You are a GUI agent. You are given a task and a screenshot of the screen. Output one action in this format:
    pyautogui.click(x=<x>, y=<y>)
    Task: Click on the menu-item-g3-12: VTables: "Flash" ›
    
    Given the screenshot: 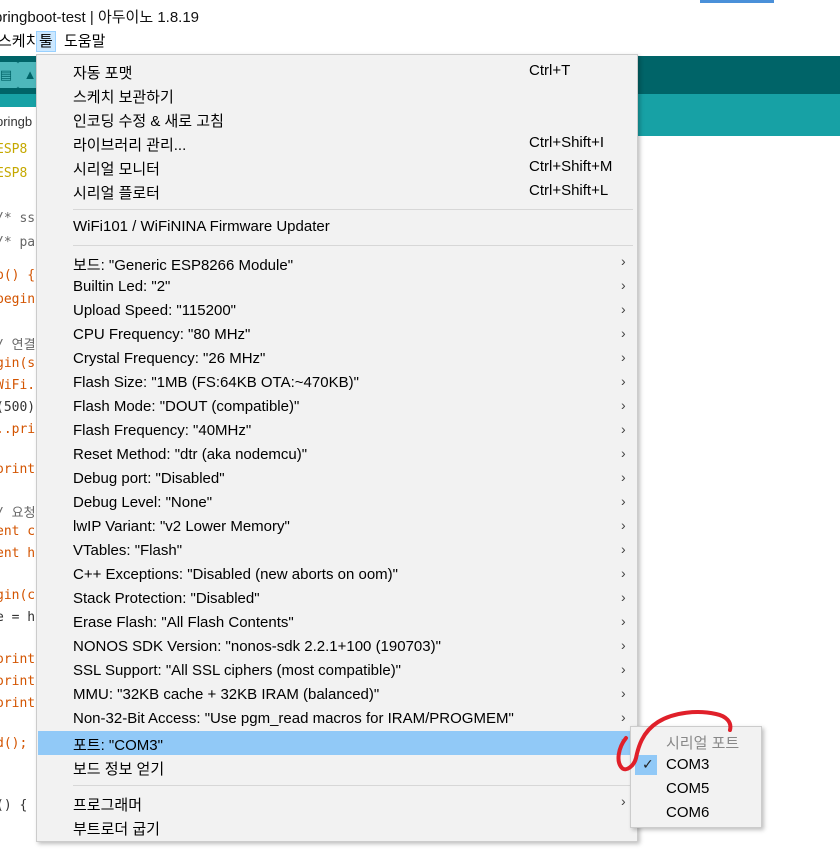 What is the action you would take?
    pyautogui.click(x=337, y=551)
    